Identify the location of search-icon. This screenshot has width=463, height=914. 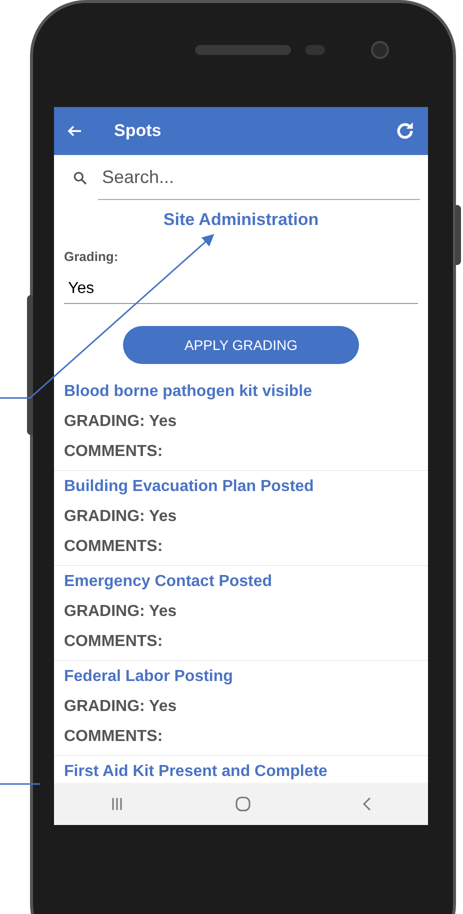
(80, 178).